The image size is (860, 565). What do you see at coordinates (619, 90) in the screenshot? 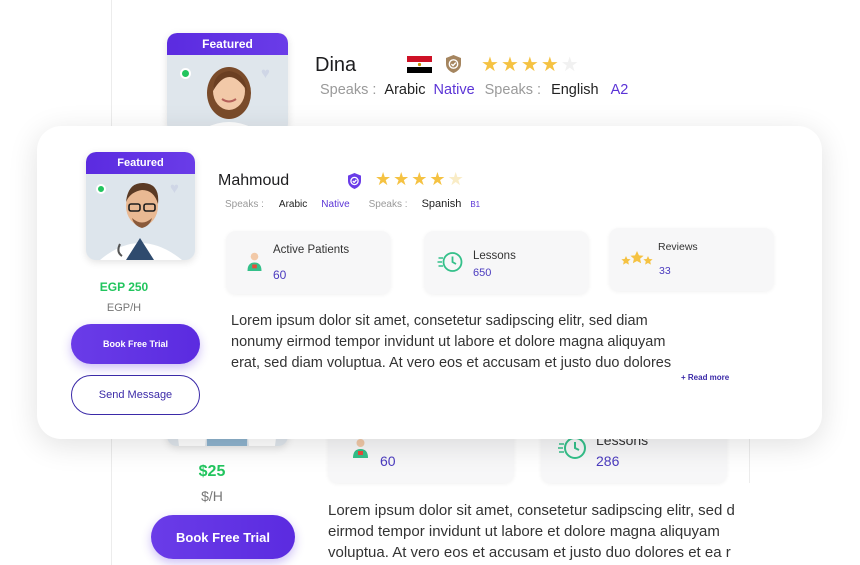
I see `language-level: A2` at bounding box center [619, 90].